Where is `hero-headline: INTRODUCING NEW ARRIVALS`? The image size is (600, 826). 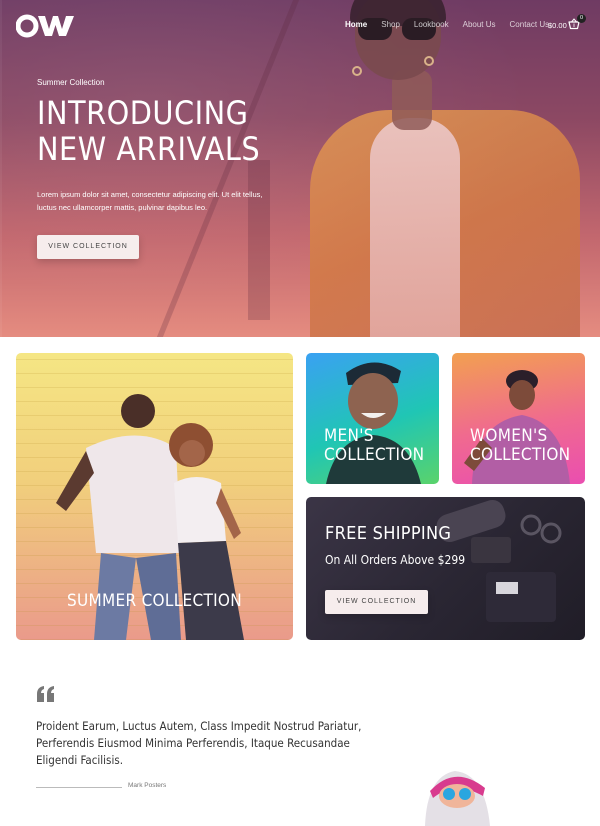
hero-headline: INTRODUCING NEW ARRIVALS is located at coordinates (167, 131).